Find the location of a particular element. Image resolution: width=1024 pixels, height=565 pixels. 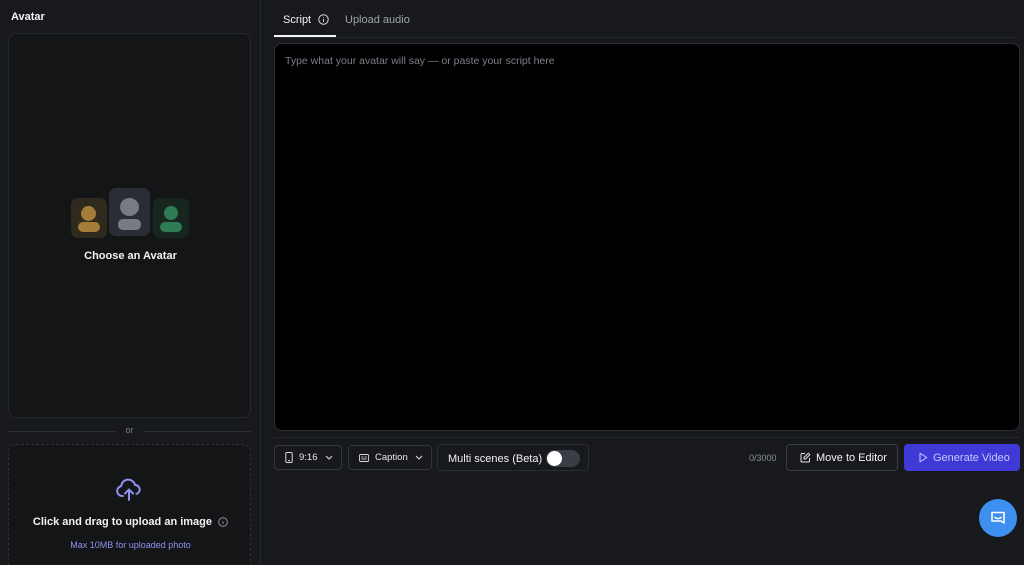

avatar-panel-title: Avatar is located at coordinates (28, 17).